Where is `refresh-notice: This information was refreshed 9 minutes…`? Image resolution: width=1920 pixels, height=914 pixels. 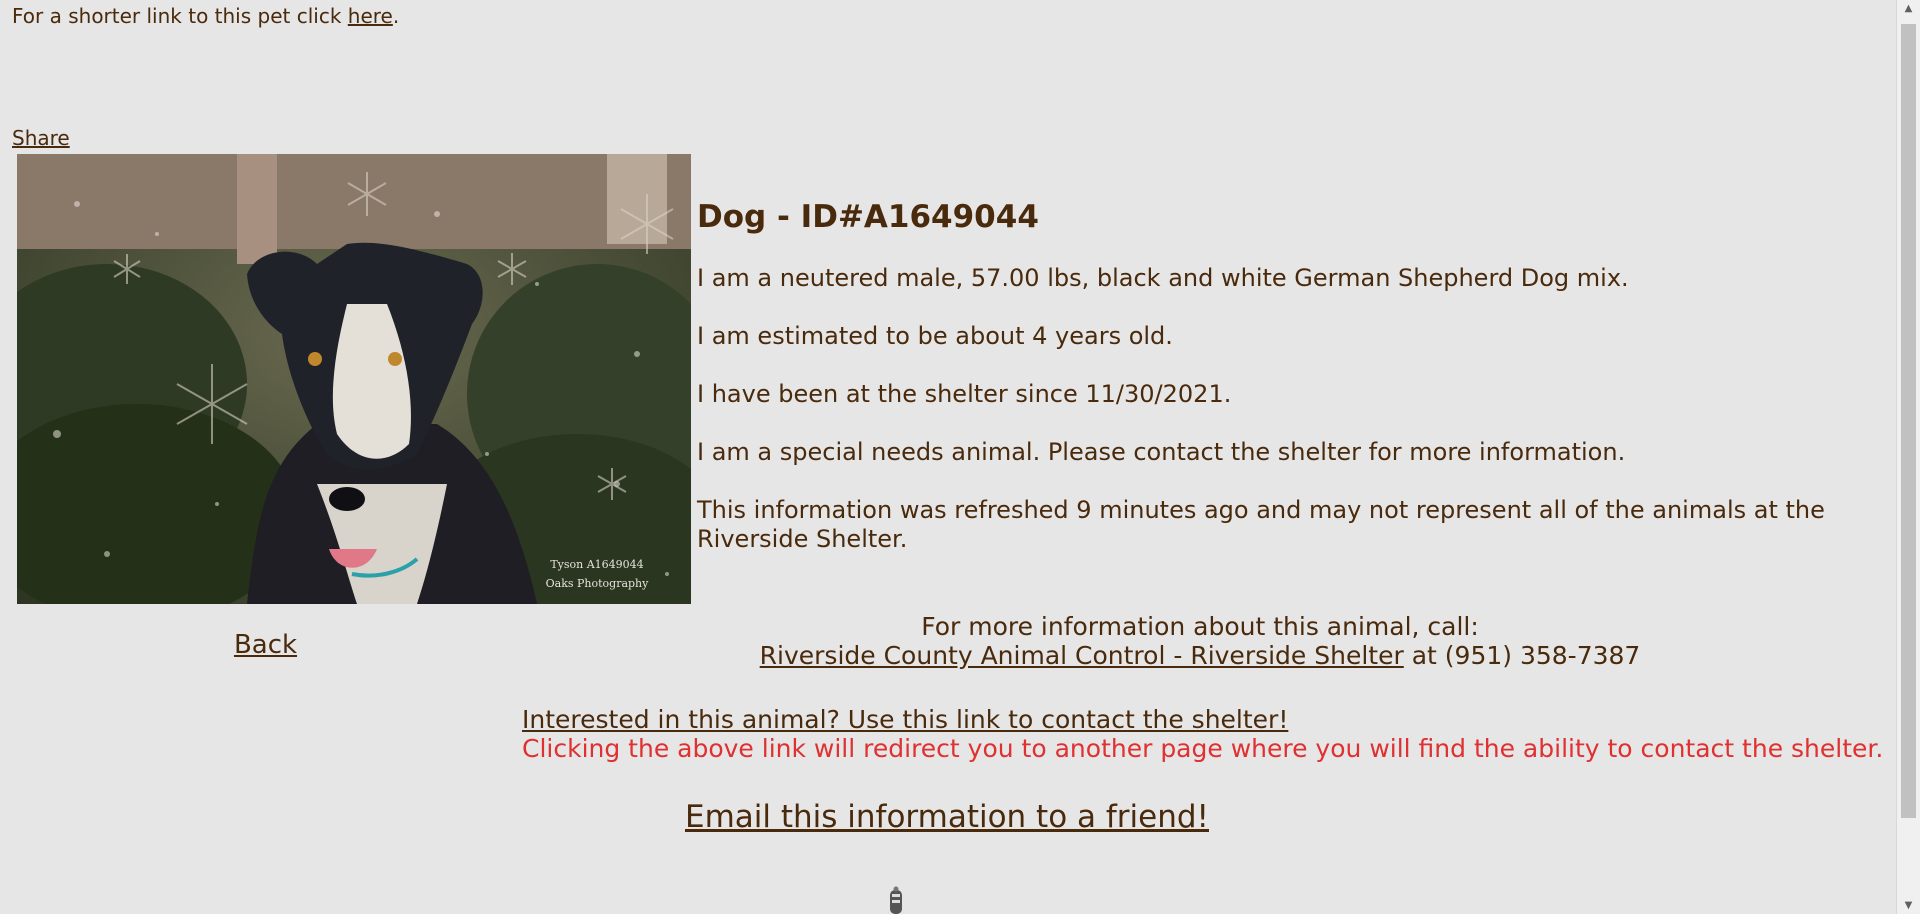
refresh-notice: This information was refreshed 9 minutes… is located at coordinates (1261, 524).